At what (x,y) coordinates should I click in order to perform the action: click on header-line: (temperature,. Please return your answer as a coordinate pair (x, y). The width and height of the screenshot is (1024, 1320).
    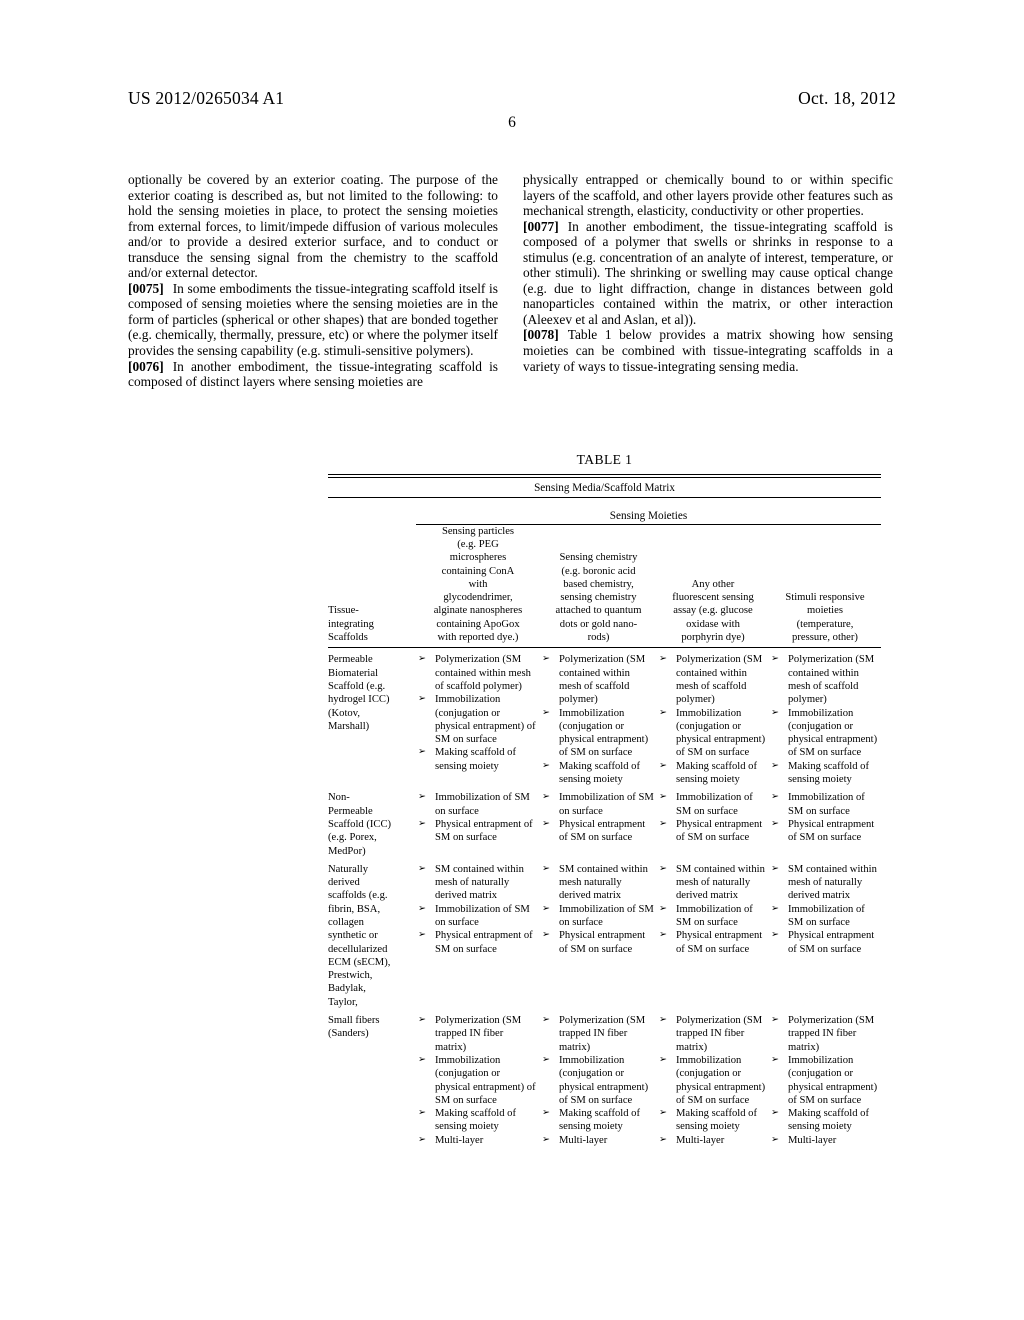
    Looking at the image, I should click on (825, 624).